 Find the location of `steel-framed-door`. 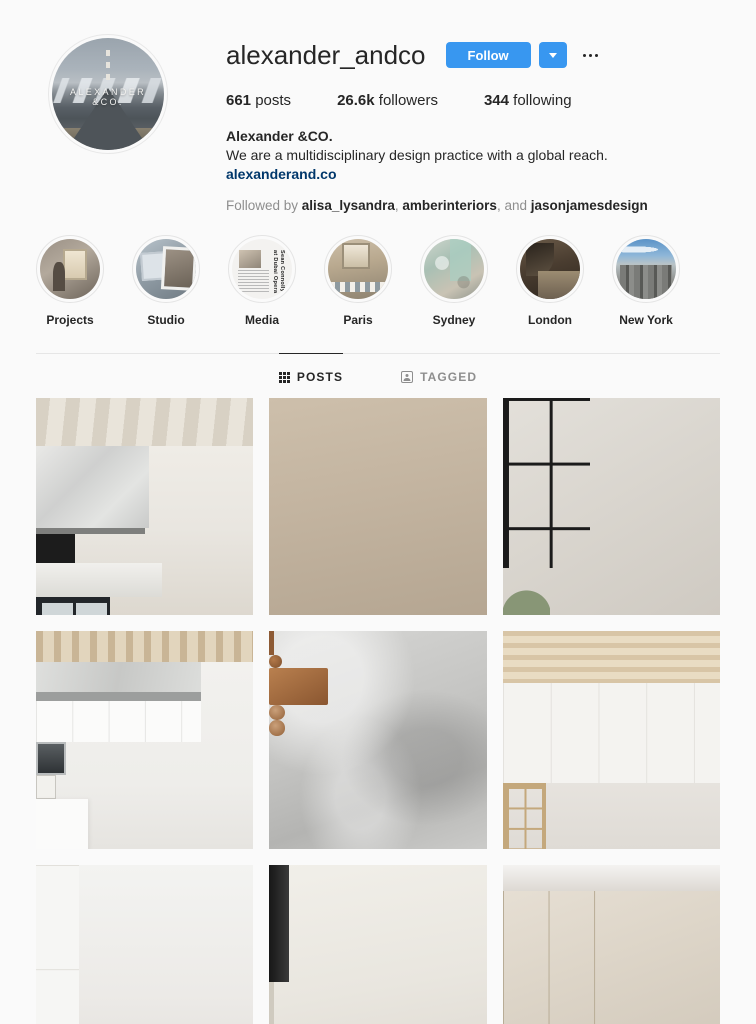

steel-framed-door is located at coordinates (73, 606).